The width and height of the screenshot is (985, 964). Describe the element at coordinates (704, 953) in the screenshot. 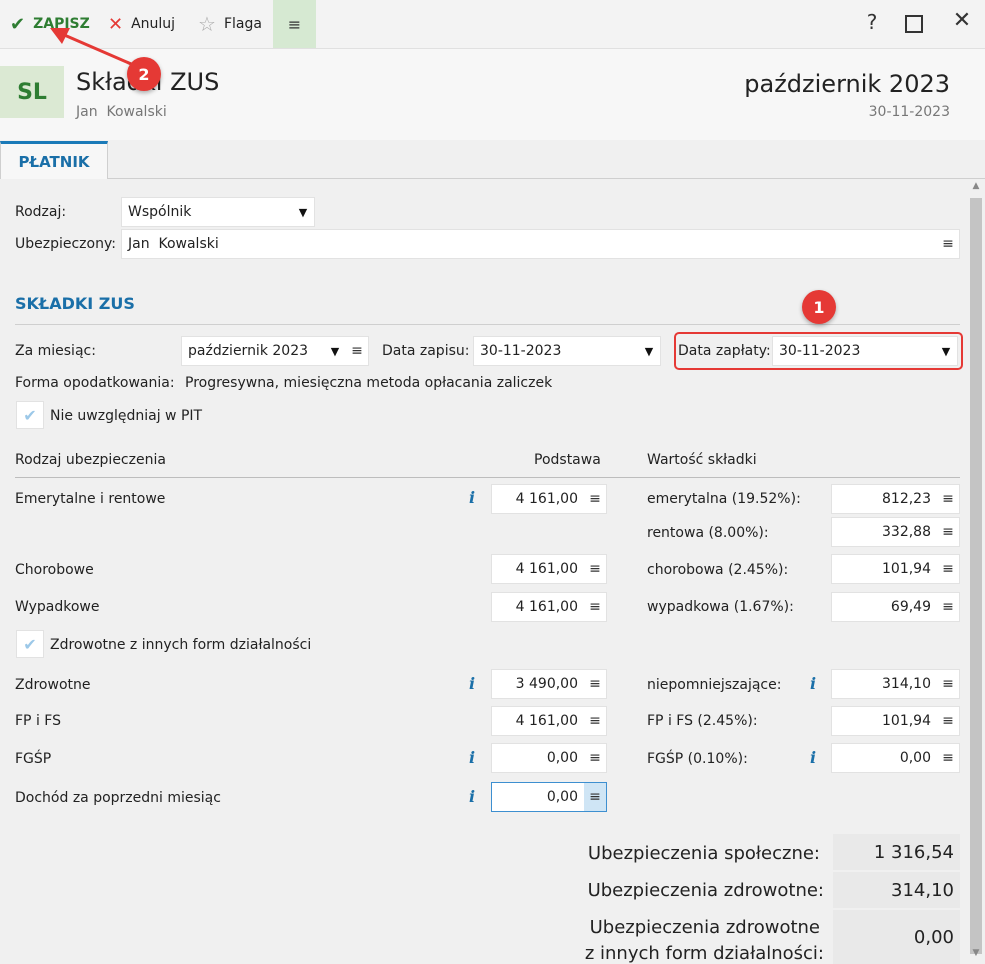

I see `summary-zdrowotne-inne-label-2: z innych form działalności:` at that location.